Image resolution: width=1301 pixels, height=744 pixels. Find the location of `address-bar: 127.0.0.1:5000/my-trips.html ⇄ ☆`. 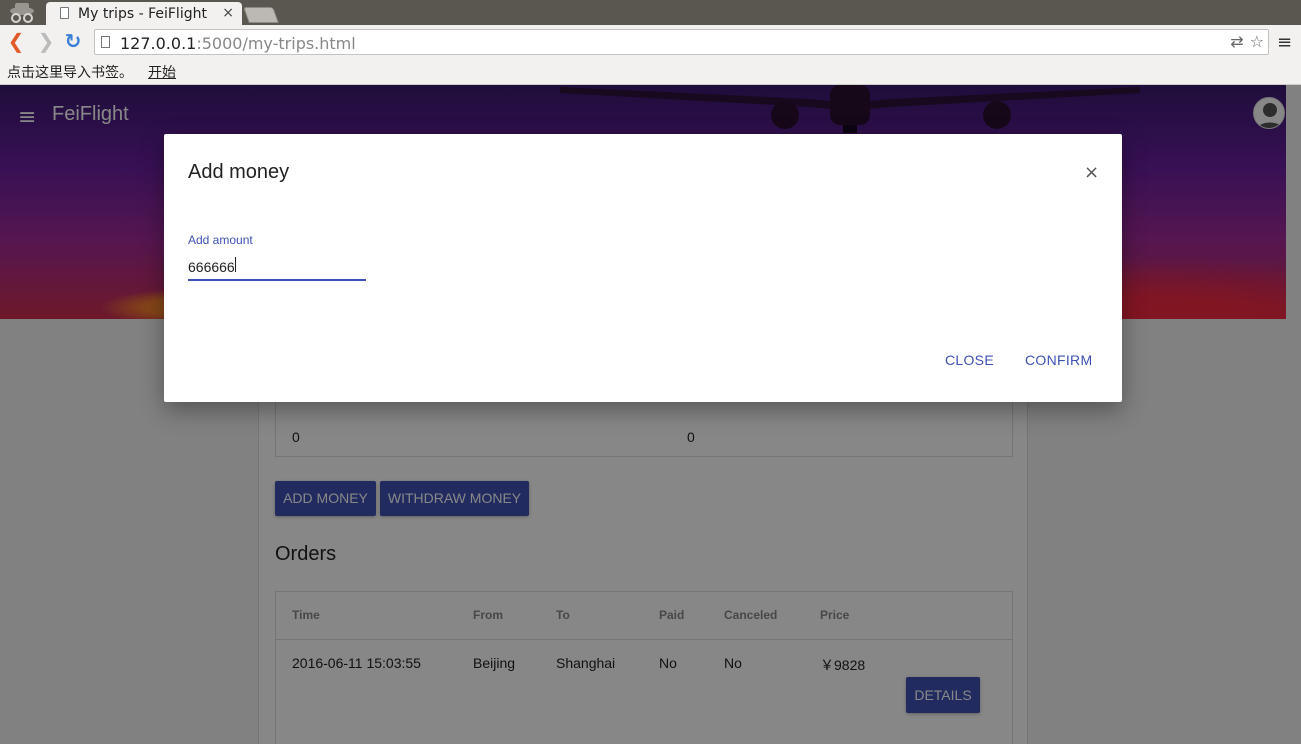

address-bar: 127.0.0.1:5000/my-trips.html ⇄ ☆ is located at coordinates (681, 42).